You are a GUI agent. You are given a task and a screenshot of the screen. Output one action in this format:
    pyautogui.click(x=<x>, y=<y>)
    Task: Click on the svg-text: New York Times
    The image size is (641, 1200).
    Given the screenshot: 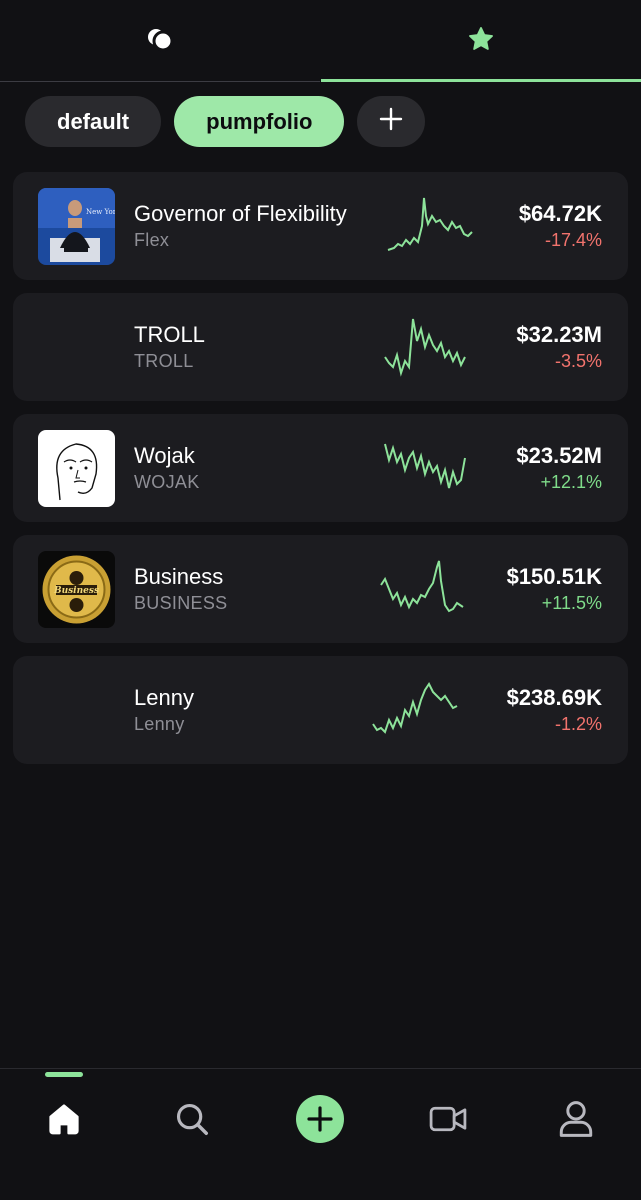 What is the action you would take?
    pyautogui.click(x=100, y=212)
    